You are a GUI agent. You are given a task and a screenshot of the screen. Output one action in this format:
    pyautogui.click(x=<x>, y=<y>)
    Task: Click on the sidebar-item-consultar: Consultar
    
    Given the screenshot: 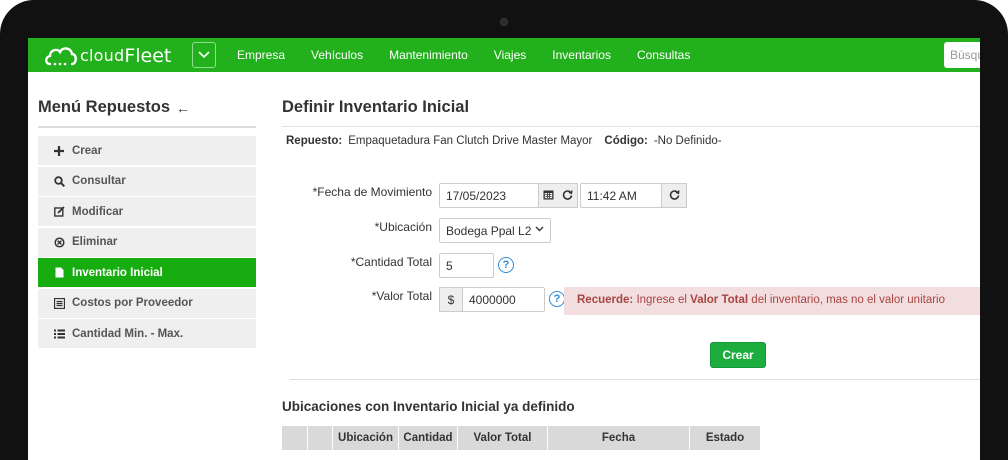 What is the action you would take?
    pyautogui.click(x=147, y=181)
    